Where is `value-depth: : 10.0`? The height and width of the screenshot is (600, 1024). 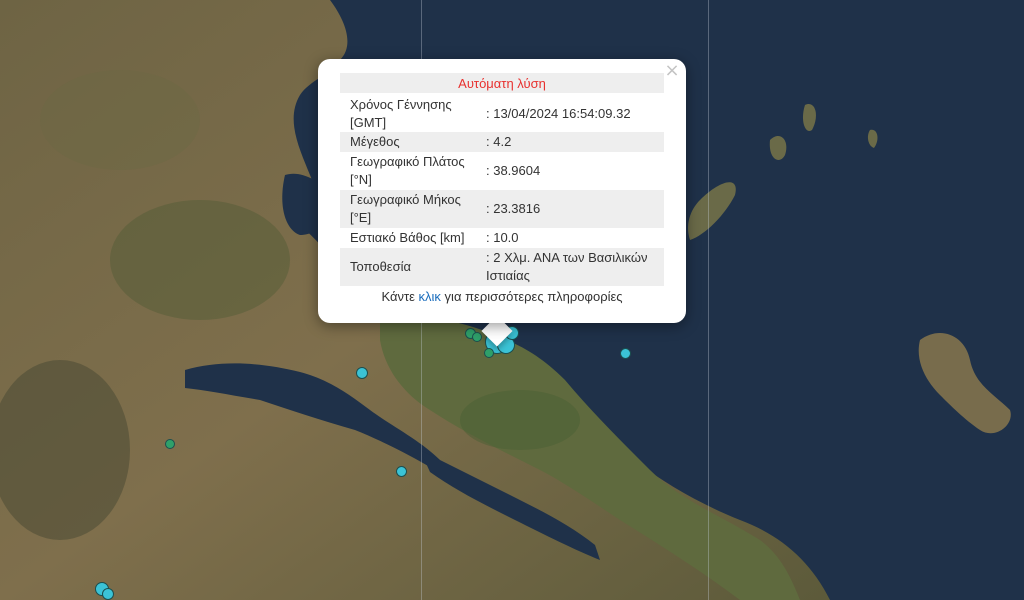
value-depth: : 10.0 is located at coordinates (502, 237).